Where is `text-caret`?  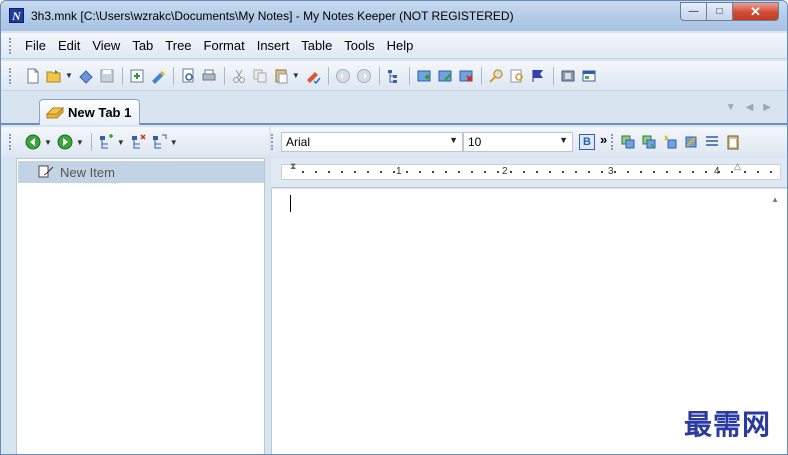
text-caret is located at coordinates (290, 203).